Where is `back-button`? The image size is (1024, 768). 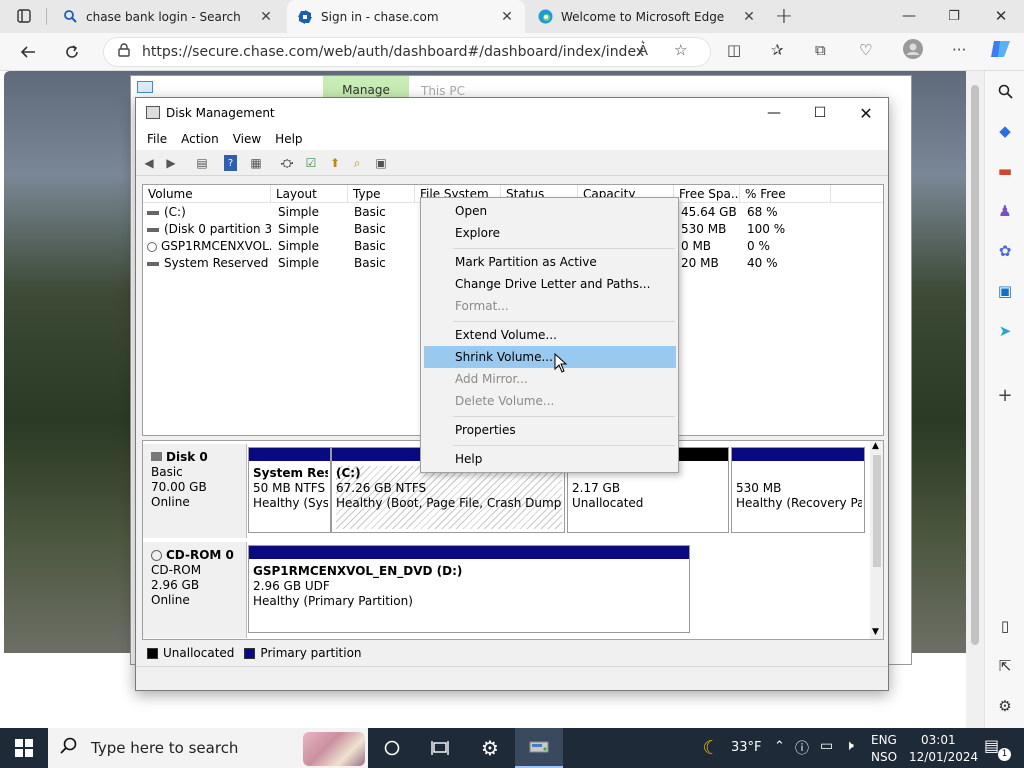 back-button is located at coordinates (28, 52).